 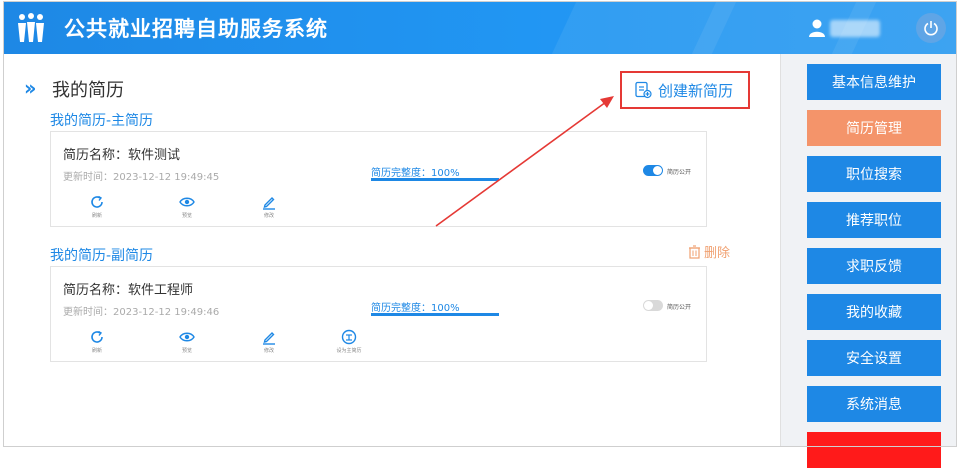 I want to click on user-icon, so click(x=817, y=28).